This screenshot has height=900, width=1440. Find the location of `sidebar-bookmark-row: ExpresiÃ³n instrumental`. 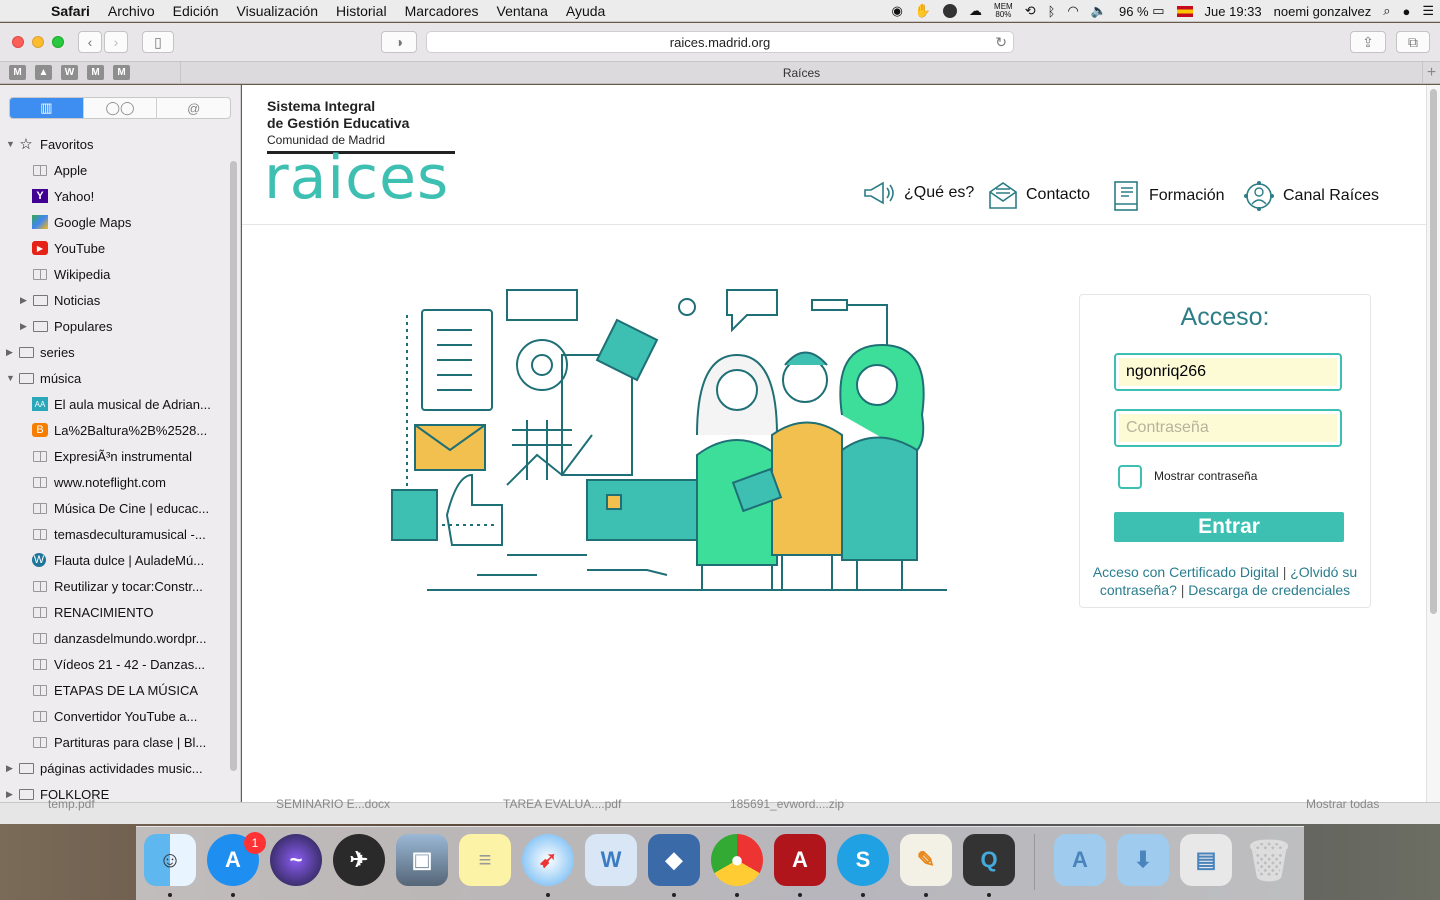

sidebar-bookmark-row: ExpresiÃ³n instrumental is located at coordinates (114, 456).